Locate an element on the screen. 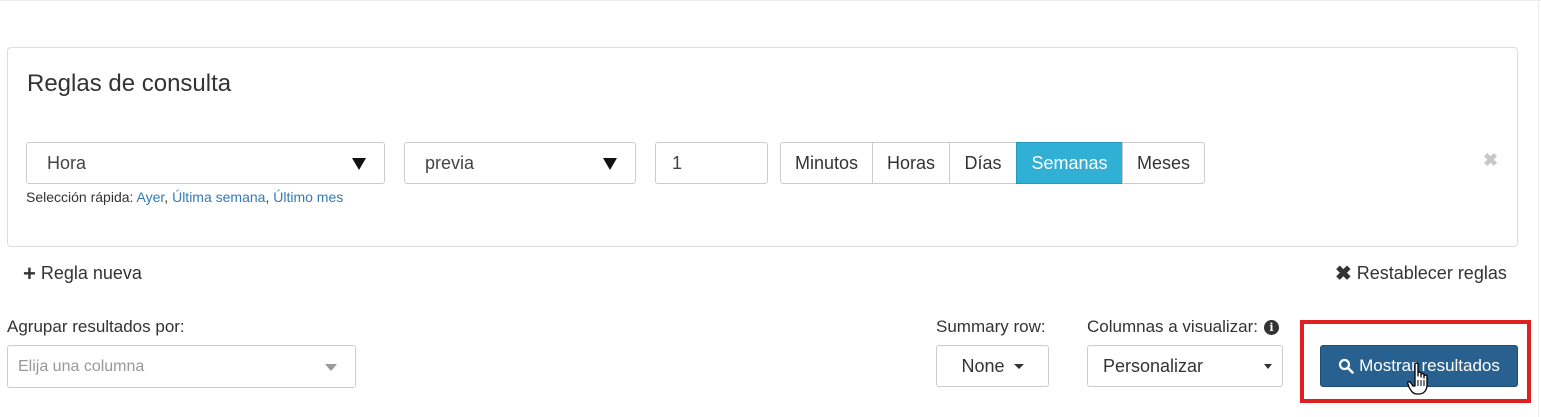 The height and width of the screenshot is (417, 1541). summary-row-dropdown: None is located at coordinates (992, 366).